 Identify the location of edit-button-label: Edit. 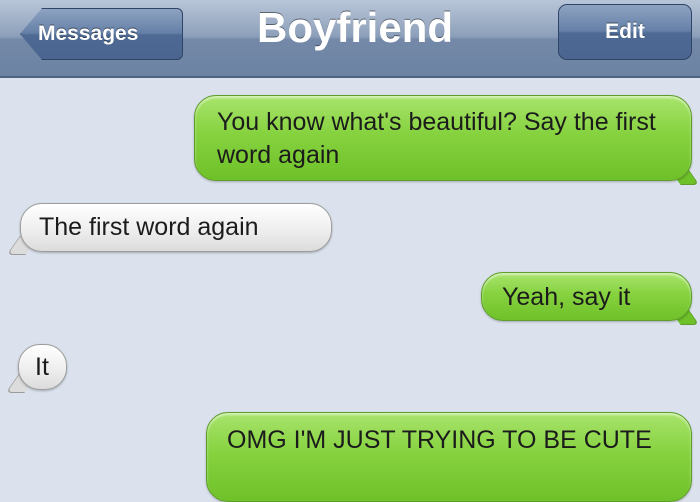
(625, 31).